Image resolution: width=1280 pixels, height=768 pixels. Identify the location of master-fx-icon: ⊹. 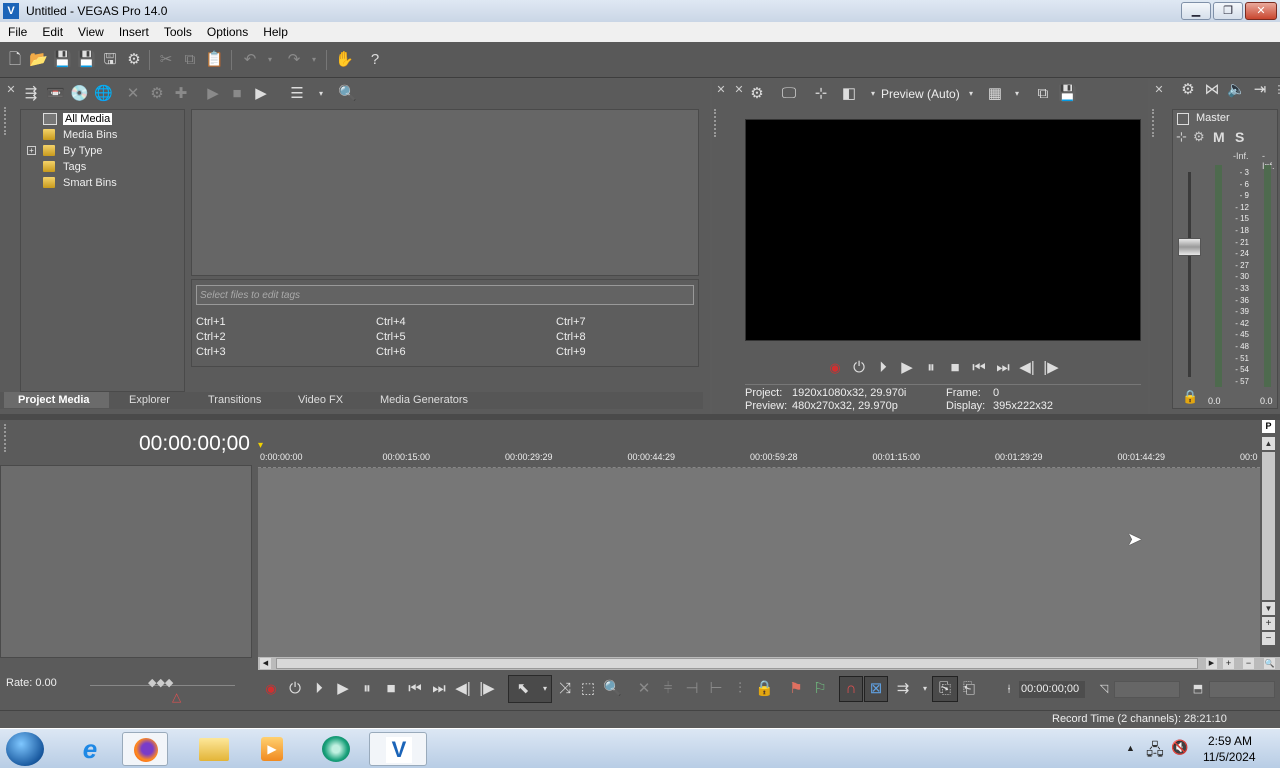
(1181, 137).